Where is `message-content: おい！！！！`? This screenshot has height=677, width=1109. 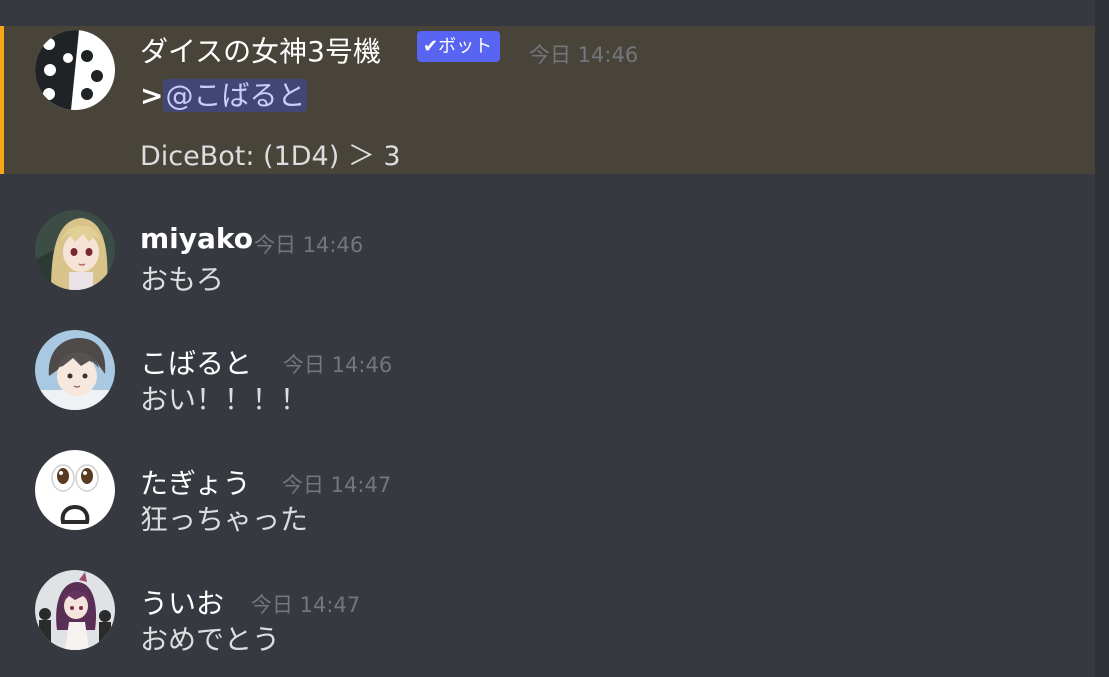 message-content: おい！！！！ is located at coordinates (224, 399).